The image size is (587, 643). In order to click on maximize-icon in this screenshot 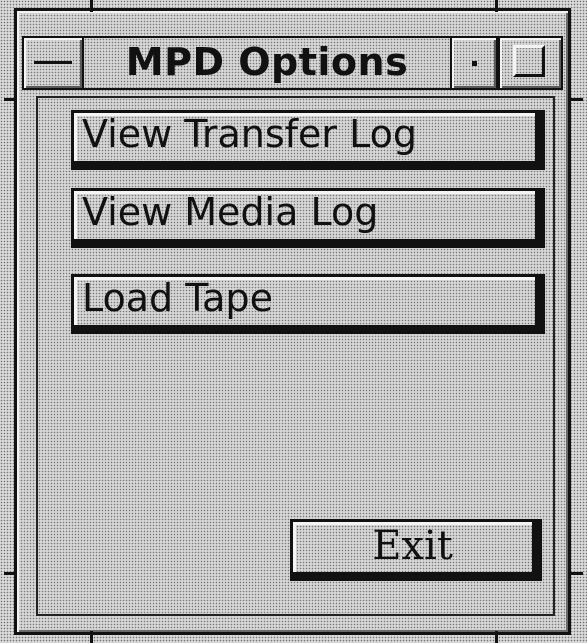, I will do `click(529, 61)`.